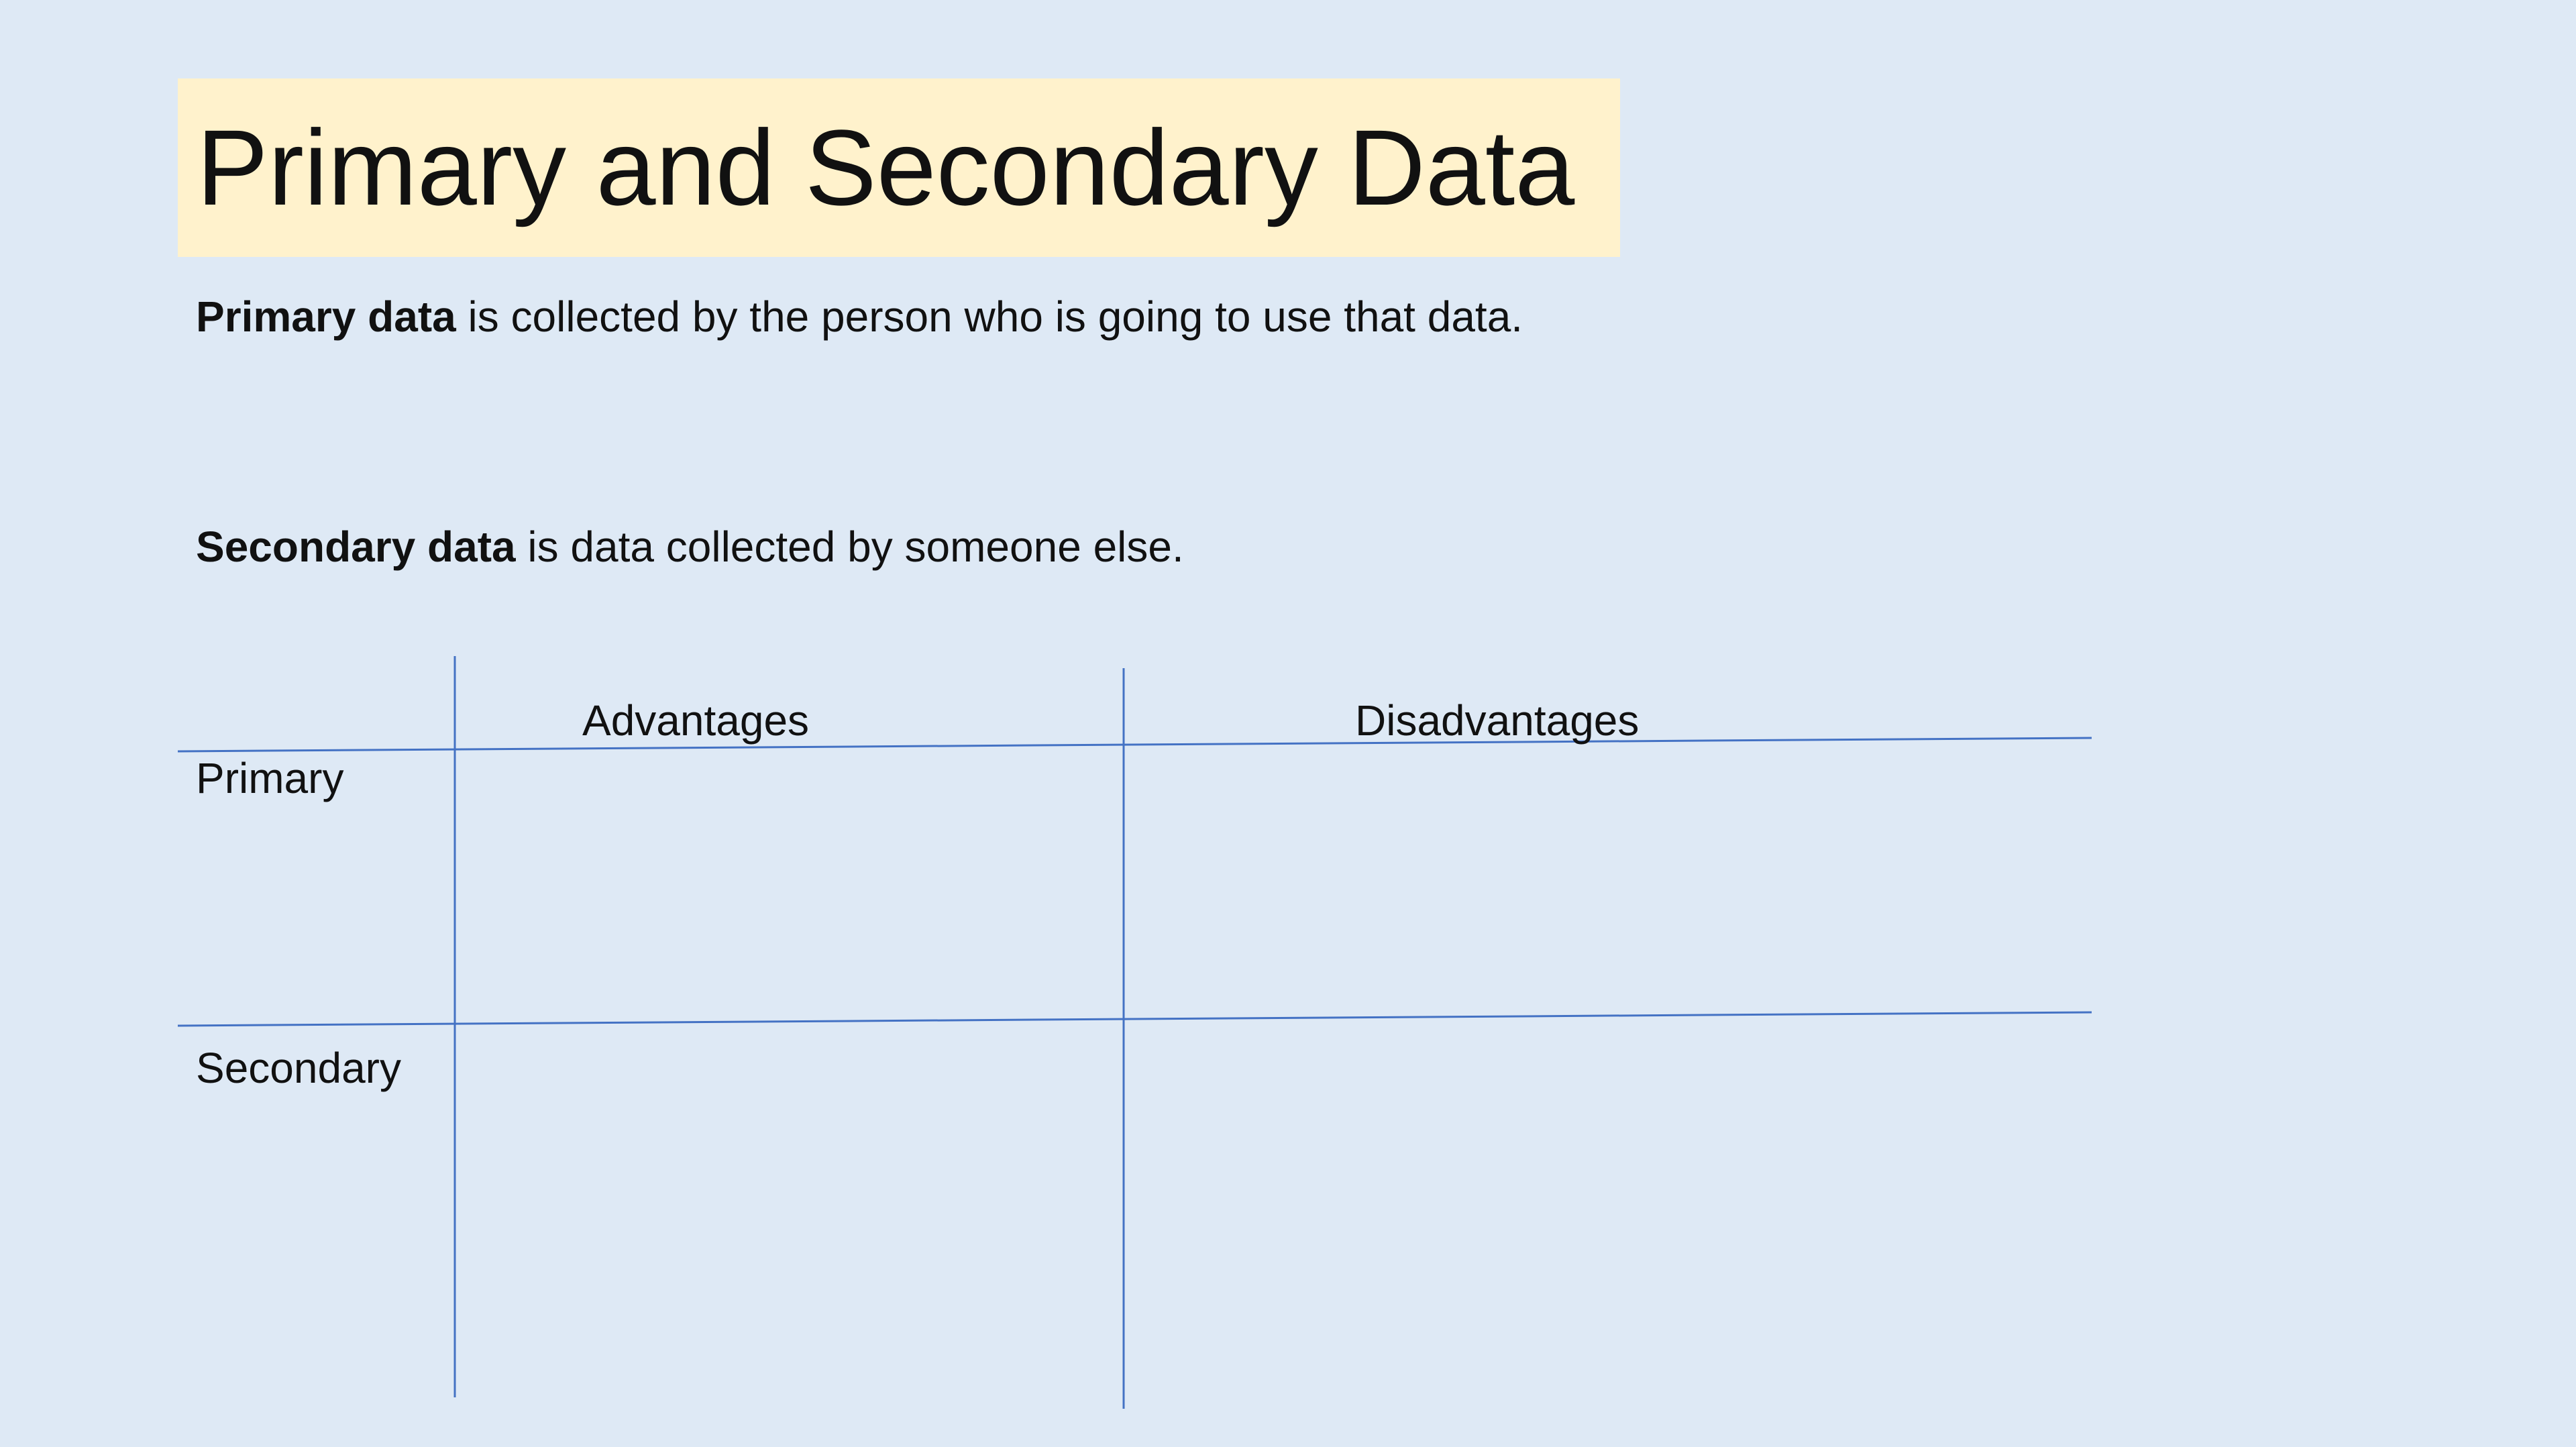 The width and height of the screenshot is (2576, 1447). I want to click on grid-line-horizontal-bottom, so click(1134, 1019).